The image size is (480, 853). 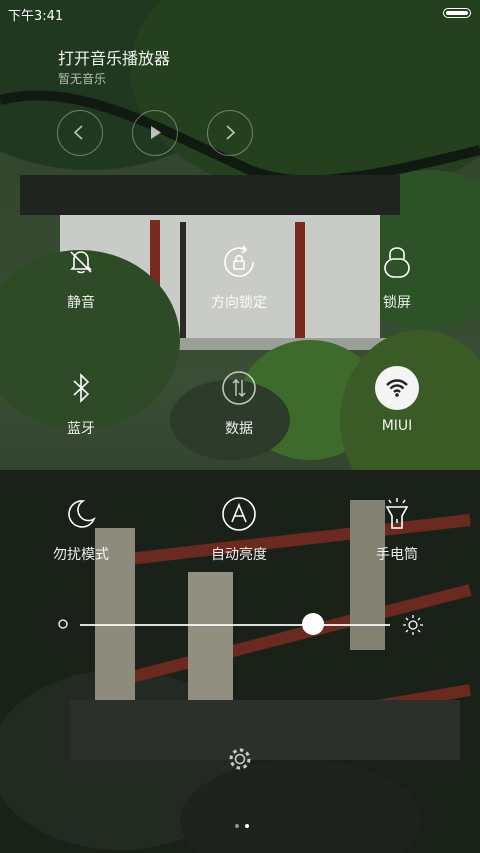 What do you see at coordinates (237, 826) in the screenshot?
I see `page-dot` at bounding box center [237, 826].